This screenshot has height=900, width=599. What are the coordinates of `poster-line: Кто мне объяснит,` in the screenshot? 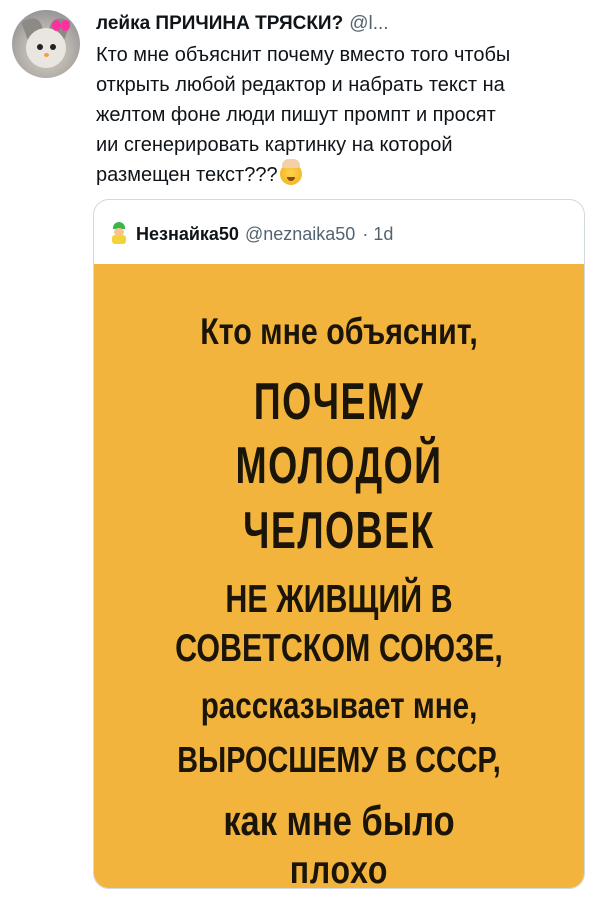 It's located at (339, 331).